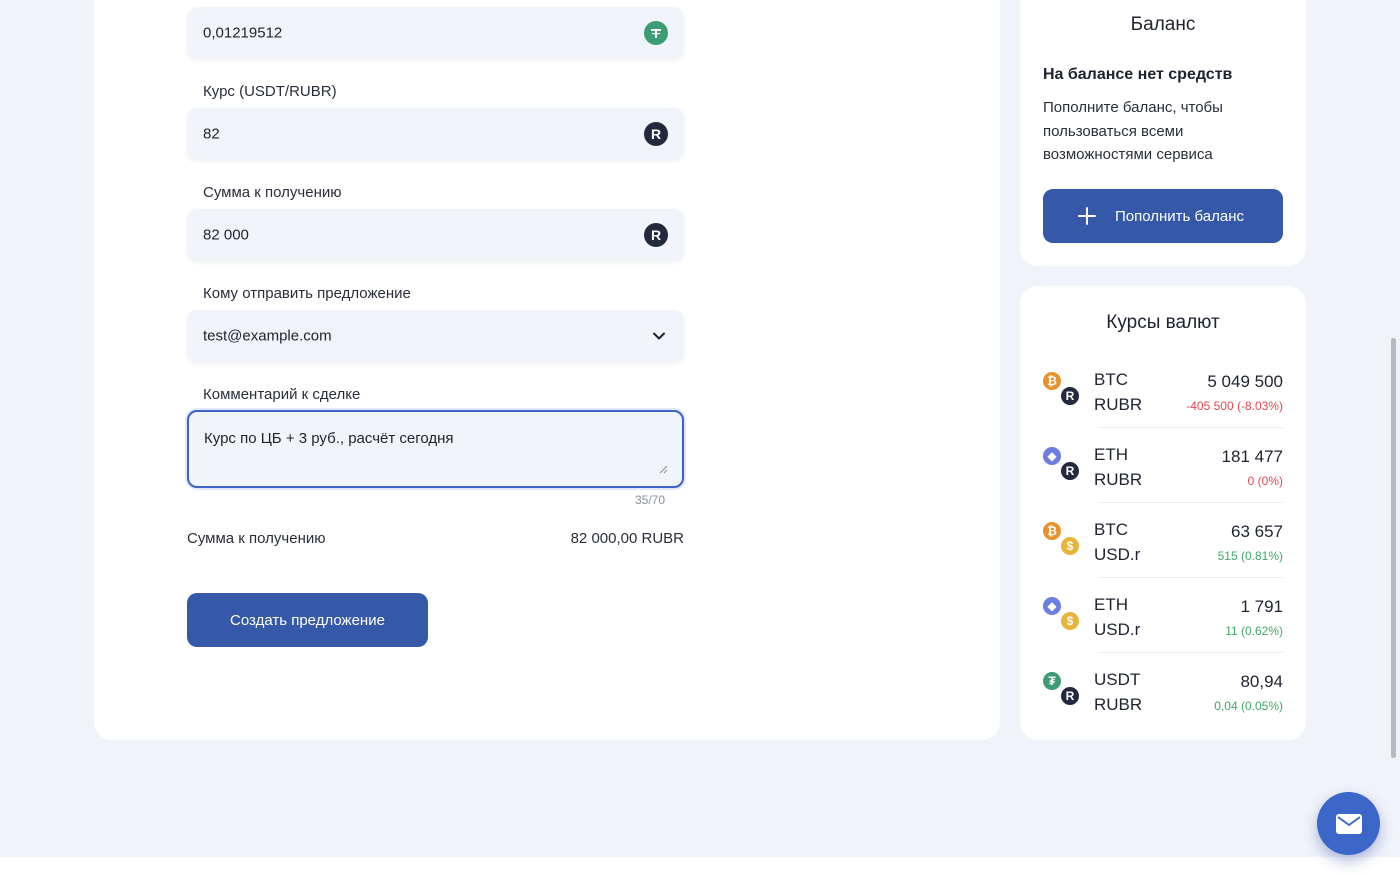 This screenshot has width=1400, height=875. What do you see at coordinates (282, 394) in the screenshot?
I see `comment-label: Комментарий к сделке` at bounding box center [282, 394].